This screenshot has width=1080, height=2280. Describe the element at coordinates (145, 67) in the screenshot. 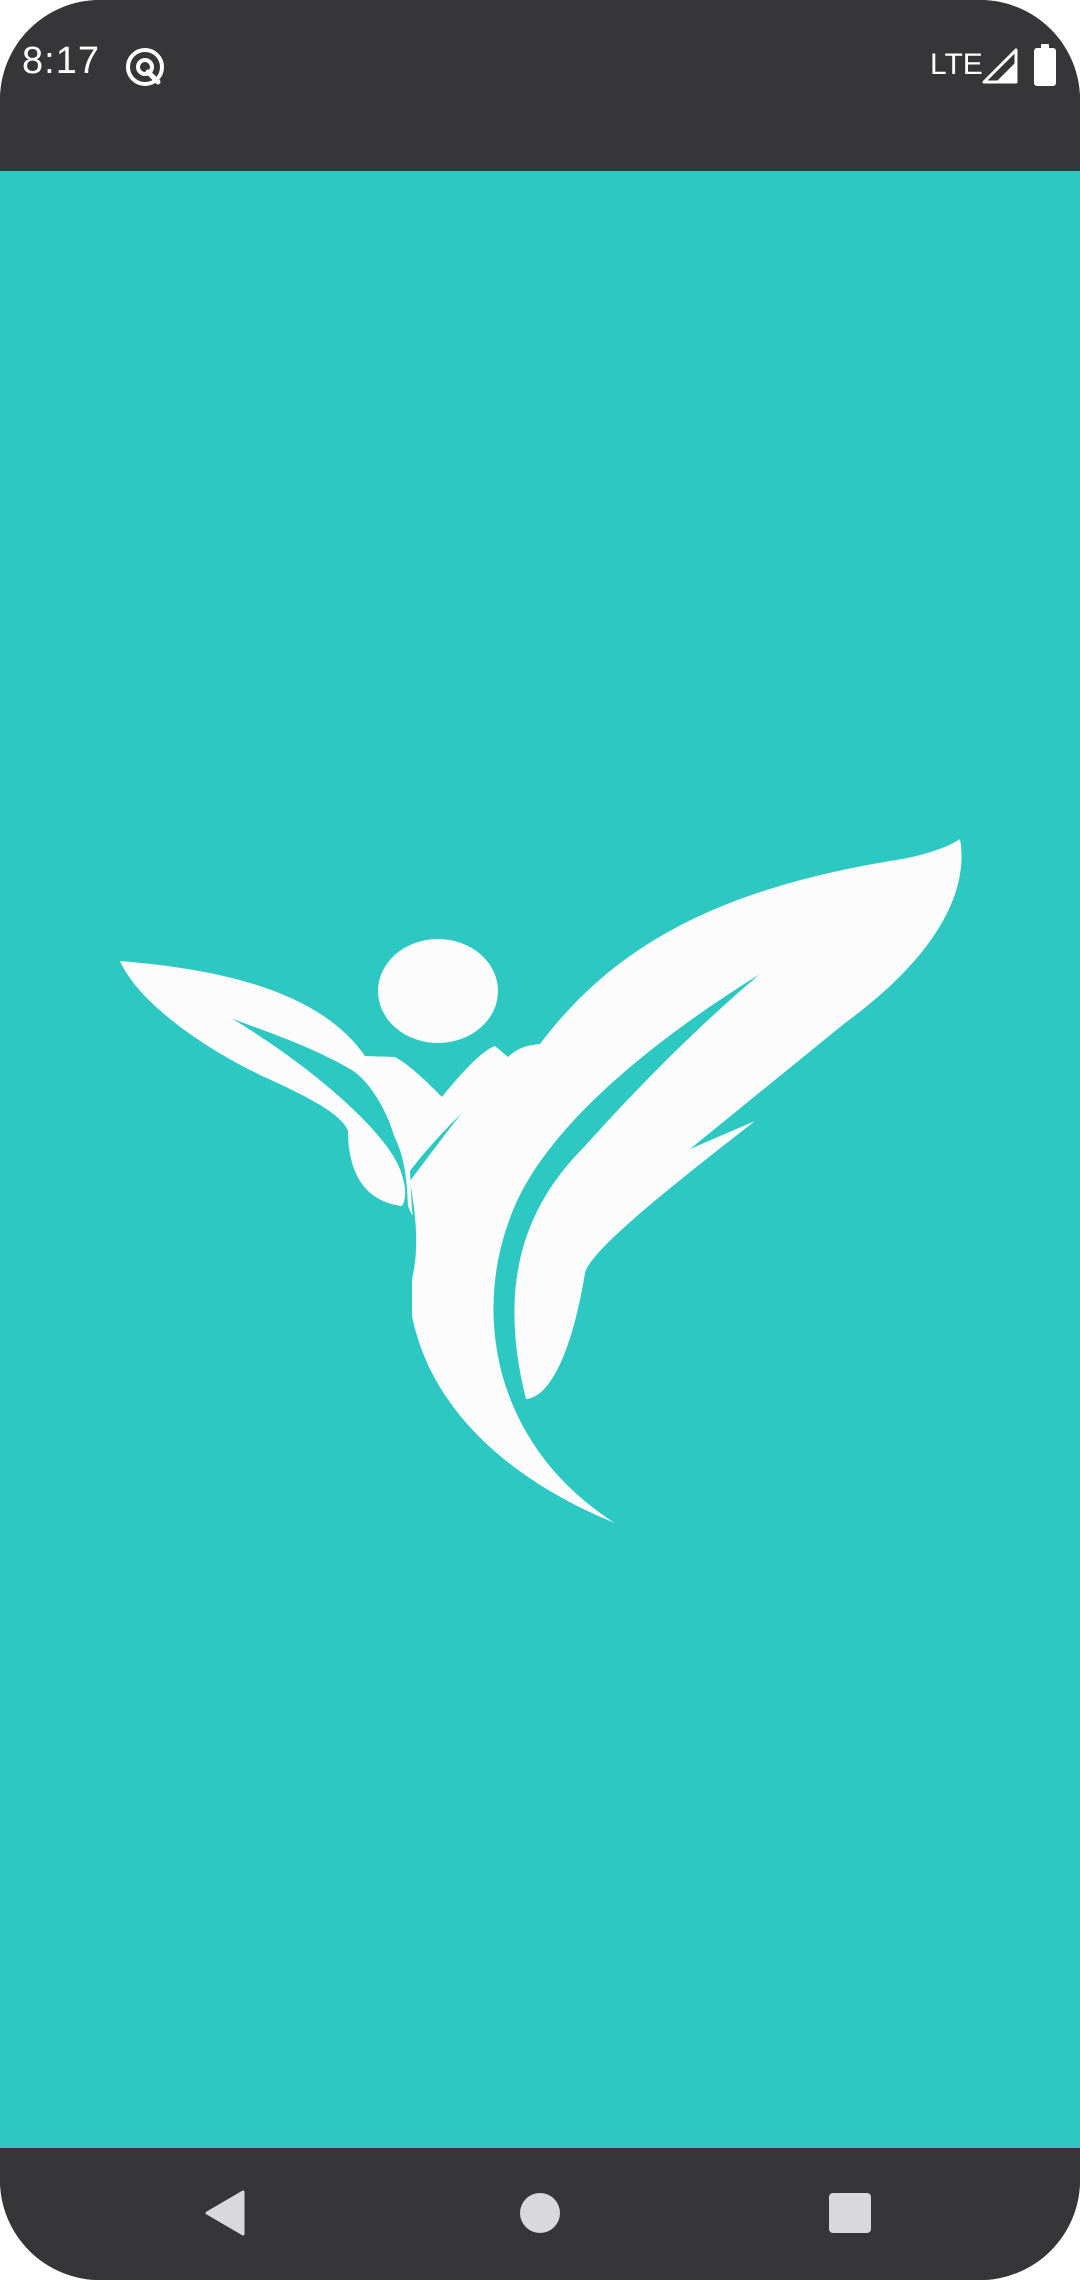

I see `app-notification-icon` at that location.